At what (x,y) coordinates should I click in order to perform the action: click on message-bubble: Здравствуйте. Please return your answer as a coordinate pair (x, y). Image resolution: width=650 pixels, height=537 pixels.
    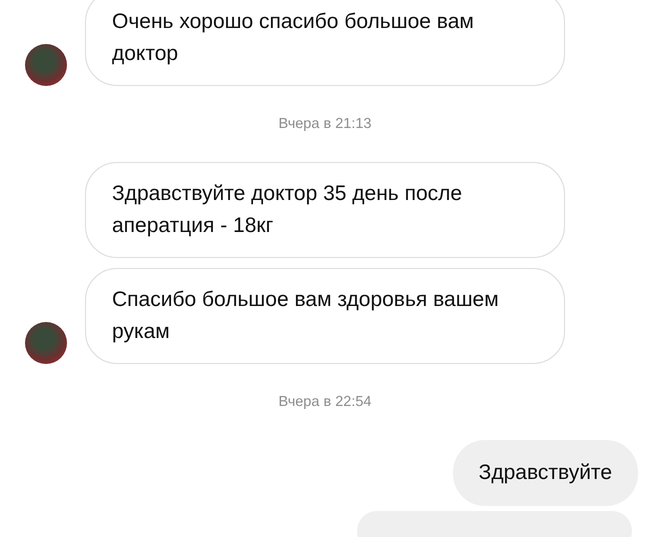
    Looking at the image, I should click on (545, 473).